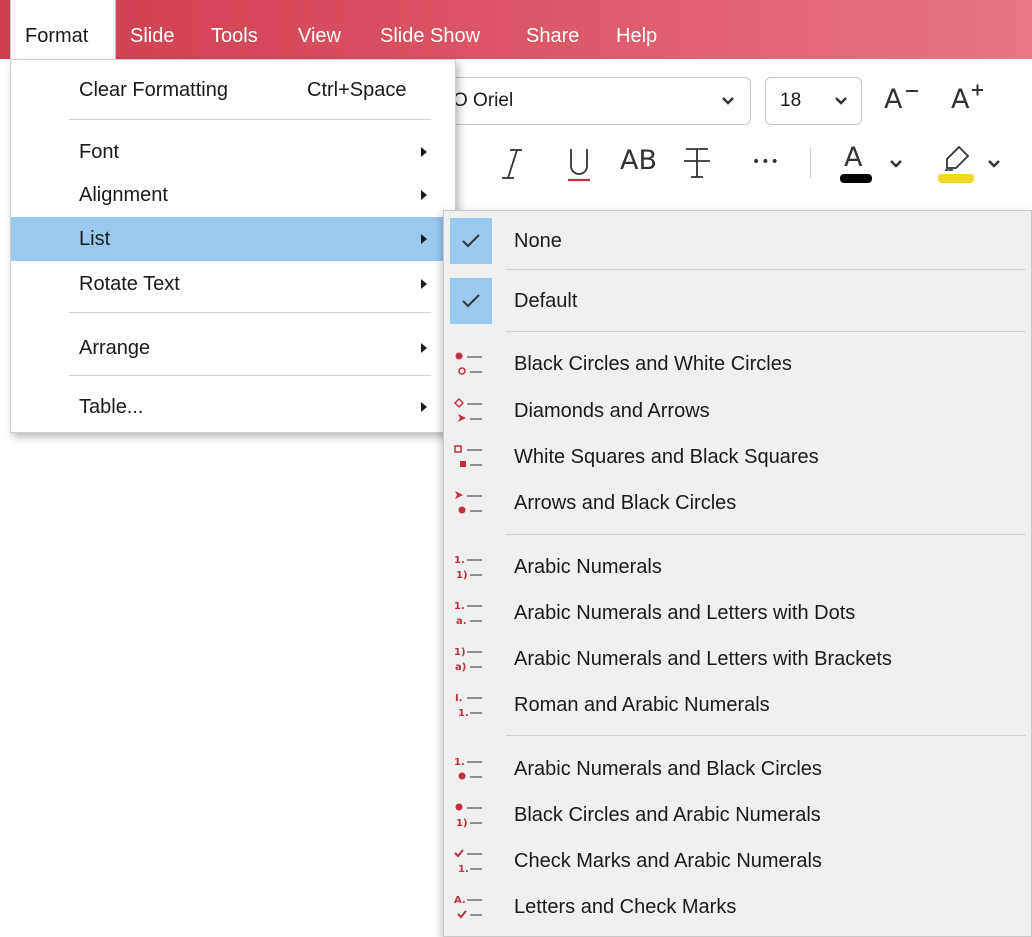  I want to click on menu-format: Format, so click(63, 29).